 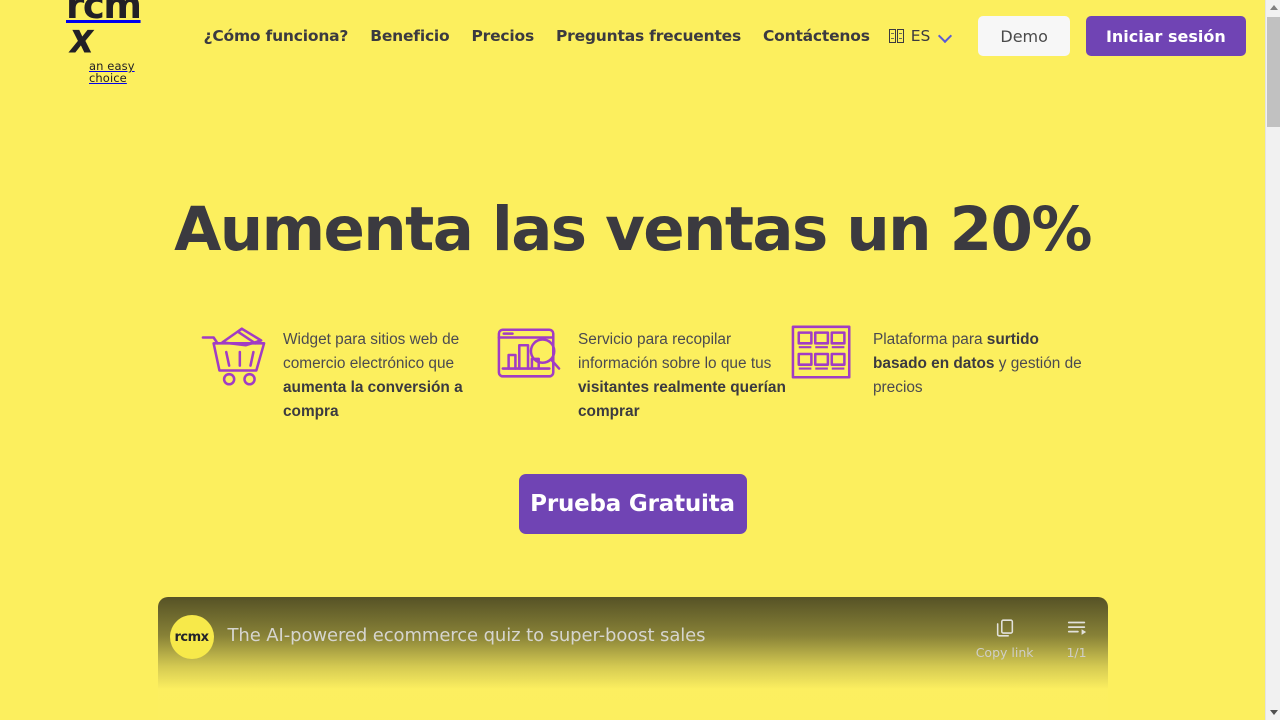 I want to click on logo-tagline: an easy choice, so click(x=112, y=72).